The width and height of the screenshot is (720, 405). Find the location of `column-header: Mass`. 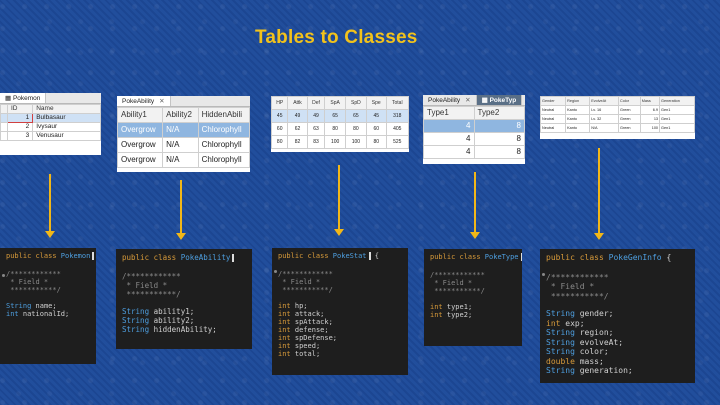

column-header: Mass is located at coordinates (650, 101).